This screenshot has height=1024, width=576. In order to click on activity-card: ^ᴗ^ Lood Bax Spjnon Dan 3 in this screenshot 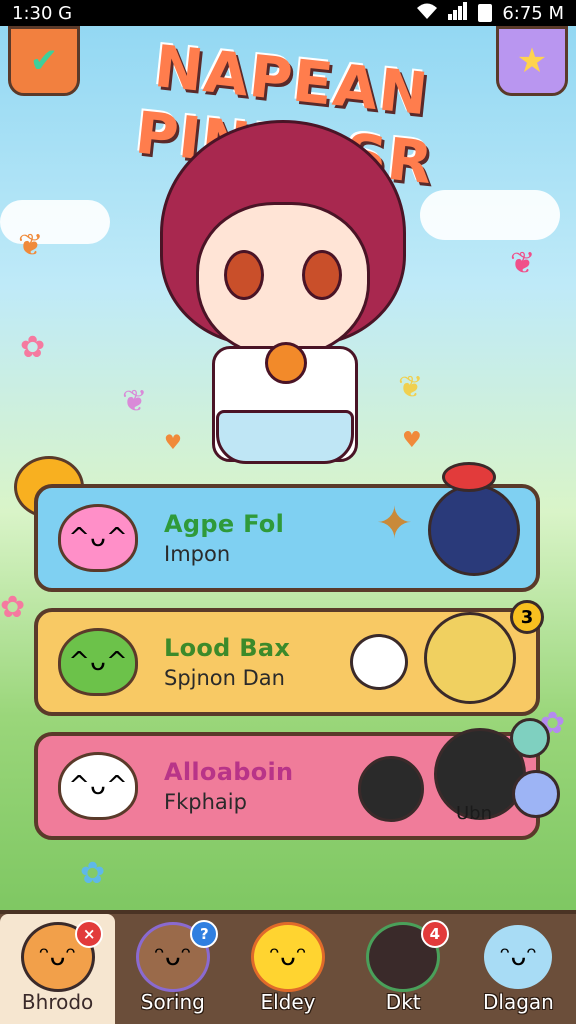, I will do `click(289, 658)`.